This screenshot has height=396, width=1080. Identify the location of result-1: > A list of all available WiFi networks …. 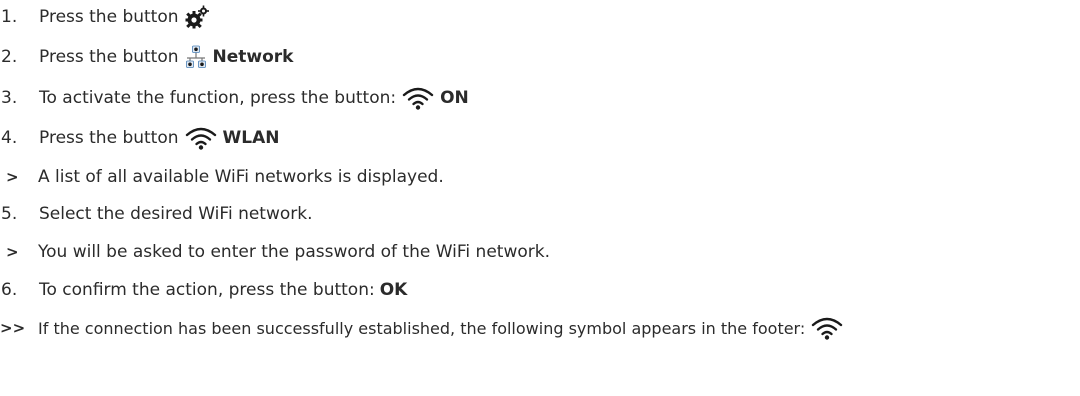
(222, 177).